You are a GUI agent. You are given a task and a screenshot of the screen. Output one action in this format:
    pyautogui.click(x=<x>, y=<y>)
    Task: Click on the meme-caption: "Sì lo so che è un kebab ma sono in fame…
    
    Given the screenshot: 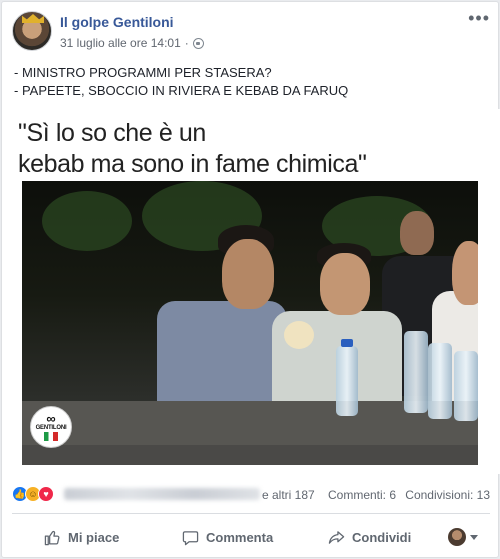 What is the action you would take?
    pyautogui.click(x=192, y=149)
    